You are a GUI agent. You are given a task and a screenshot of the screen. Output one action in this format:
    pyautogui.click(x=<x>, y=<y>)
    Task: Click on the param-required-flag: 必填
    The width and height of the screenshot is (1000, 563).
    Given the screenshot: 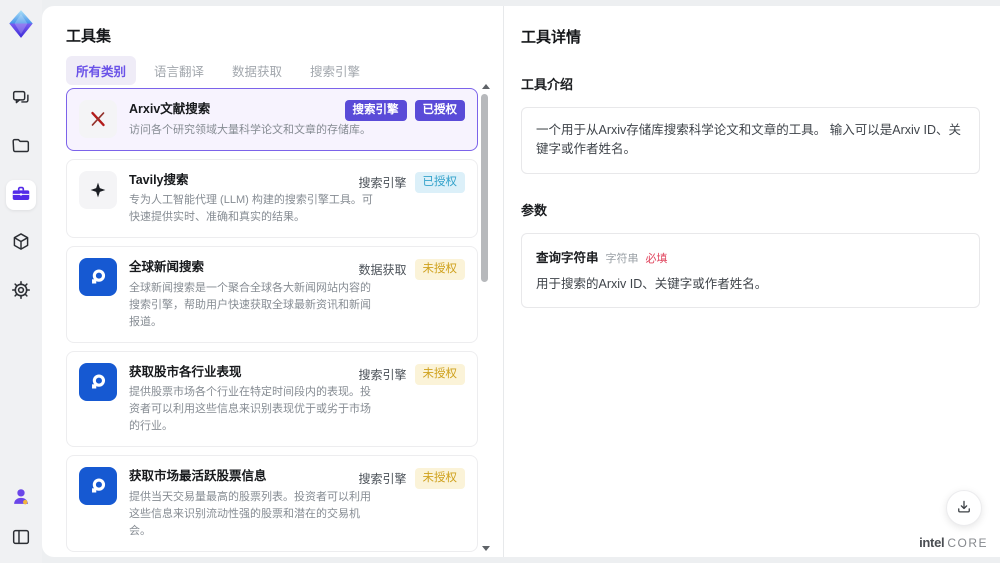 What is the action you would take?
    pyautogui.click(x=656, y=258)
    